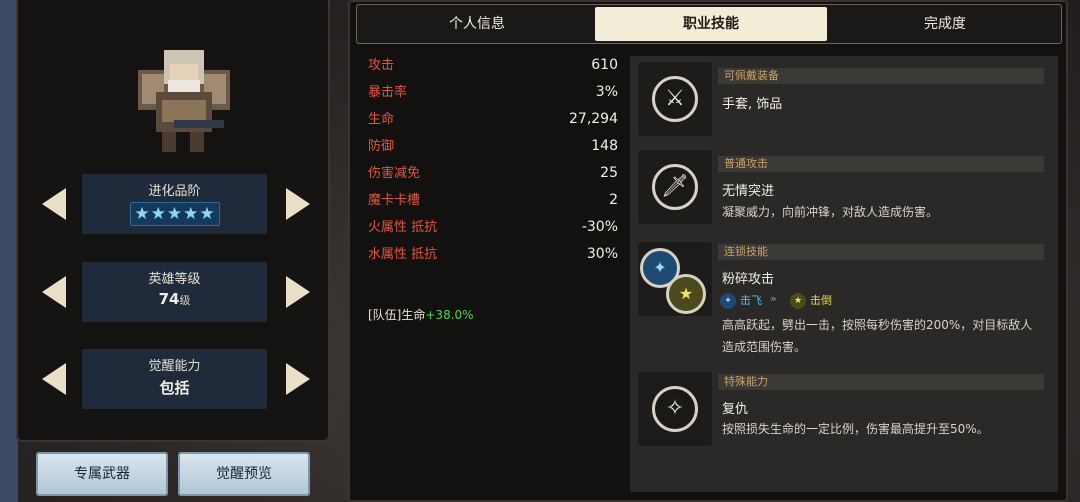 The image size is (1080, 502). Describe the element at coordinates (493, 173) in the screenshot. I see `stat-row: 伤害减免 25` at that location.